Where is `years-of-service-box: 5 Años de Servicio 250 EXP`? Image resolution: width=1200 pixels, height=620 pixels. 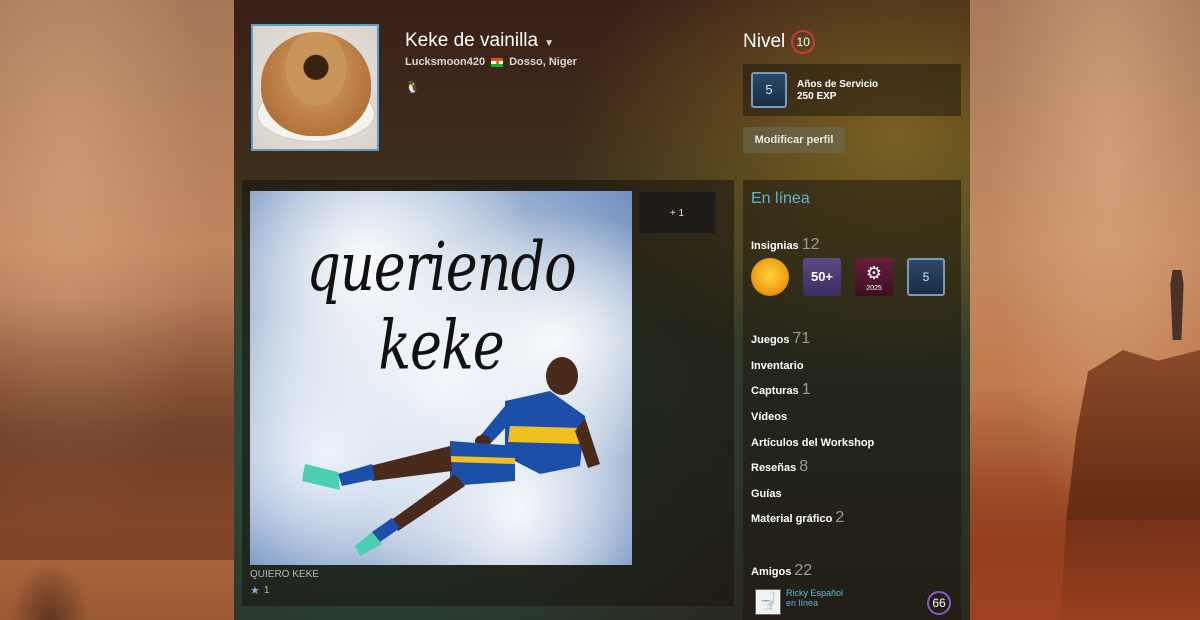
years-of-service-box: 5 Años de Servicio 250 EXP is located at coordinates (852, 90).